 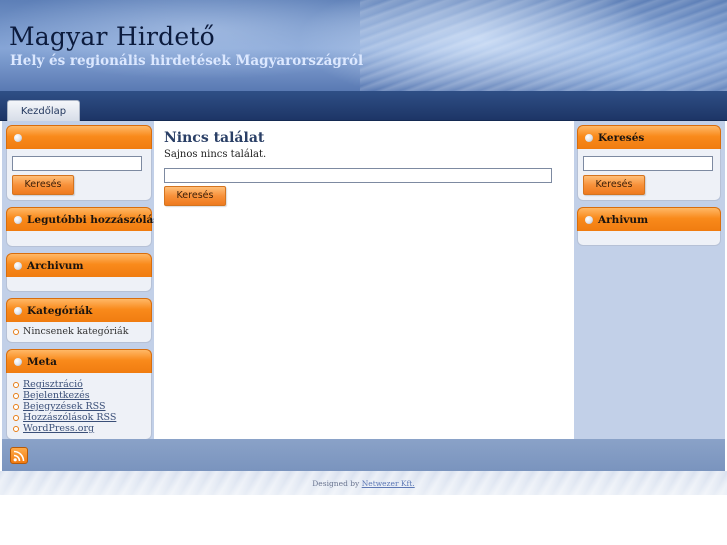 What do you see at coordinates (79, 361) in the screenshot?
I see `widget-header: Meta` at bounding box center [79, 361].